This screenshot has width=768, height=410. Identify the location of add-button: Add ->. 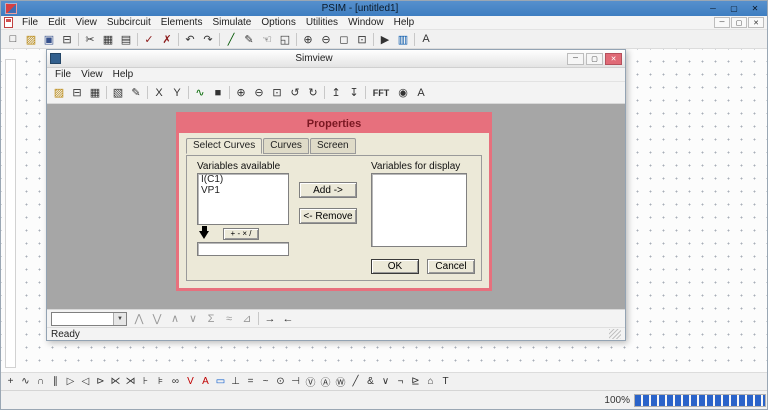
(328, 190).